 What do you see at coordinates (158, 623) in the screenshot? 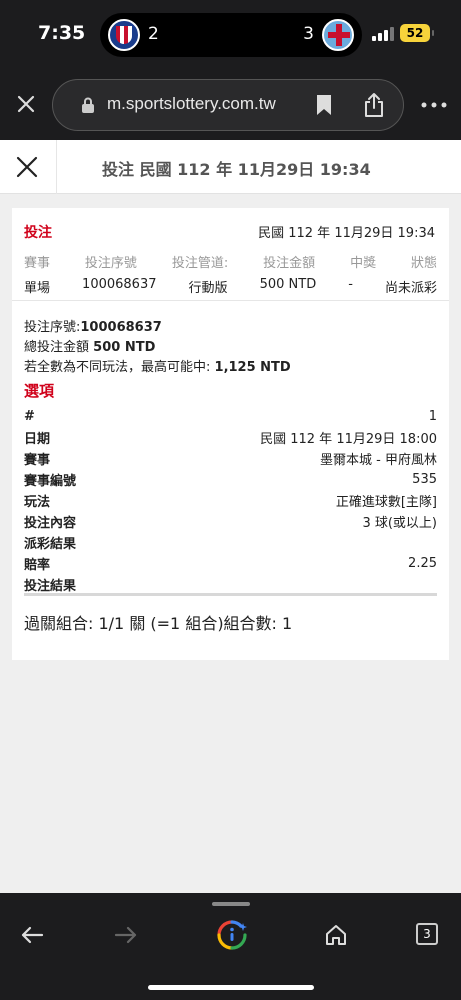
I see `combo-summary: 過關組合: 1/1 關 (=1 組合)組合數: 1` at bounding box center [158, 623].